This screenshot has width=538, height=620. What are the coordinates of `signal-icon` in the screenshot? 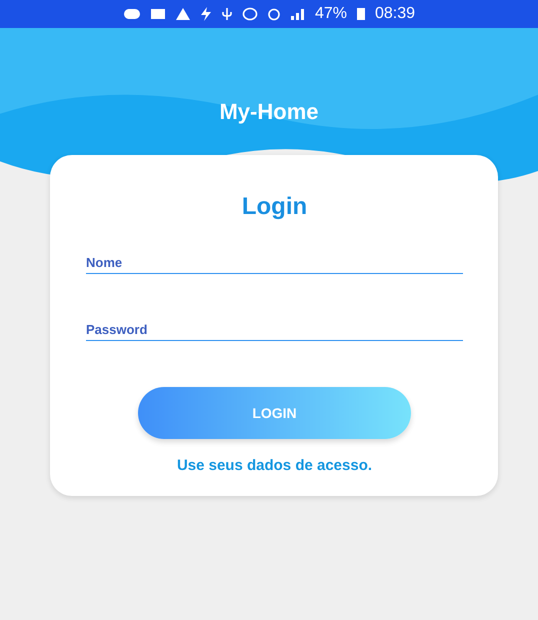 It's located at (298, 14).